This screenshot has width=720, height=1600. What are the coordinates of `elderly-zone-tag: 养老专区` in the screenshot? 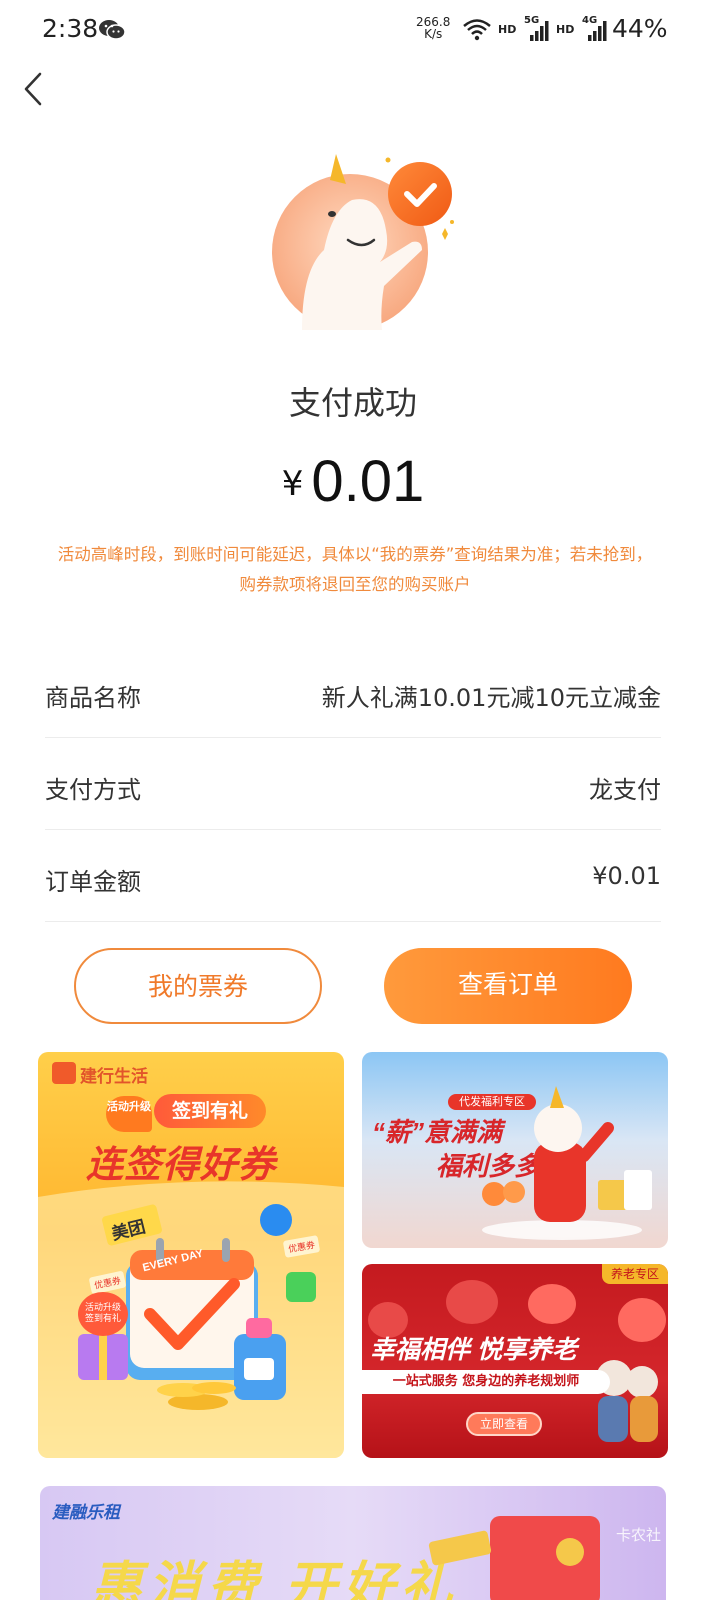 It's located at (635, 1274).